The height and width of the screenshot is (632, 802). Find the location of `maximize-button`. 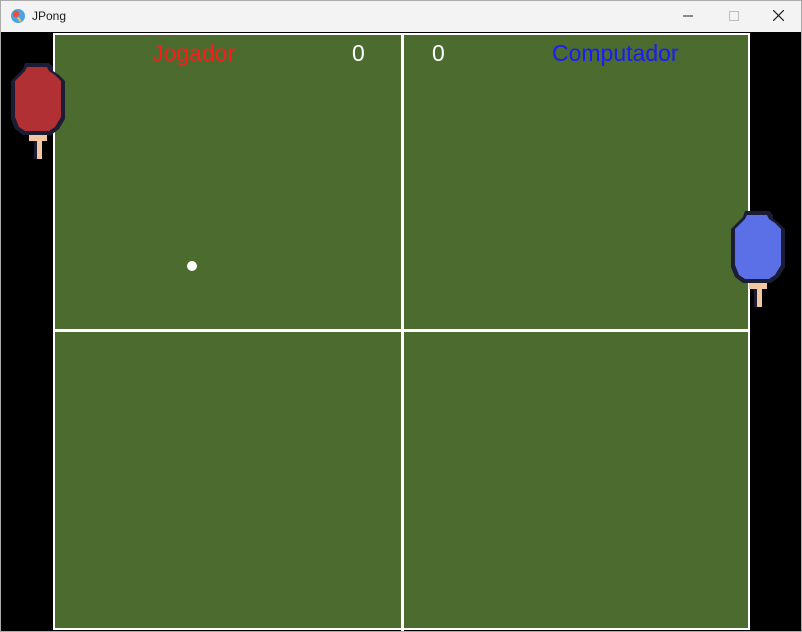

maximize-button is located at coordinates (734, 16).